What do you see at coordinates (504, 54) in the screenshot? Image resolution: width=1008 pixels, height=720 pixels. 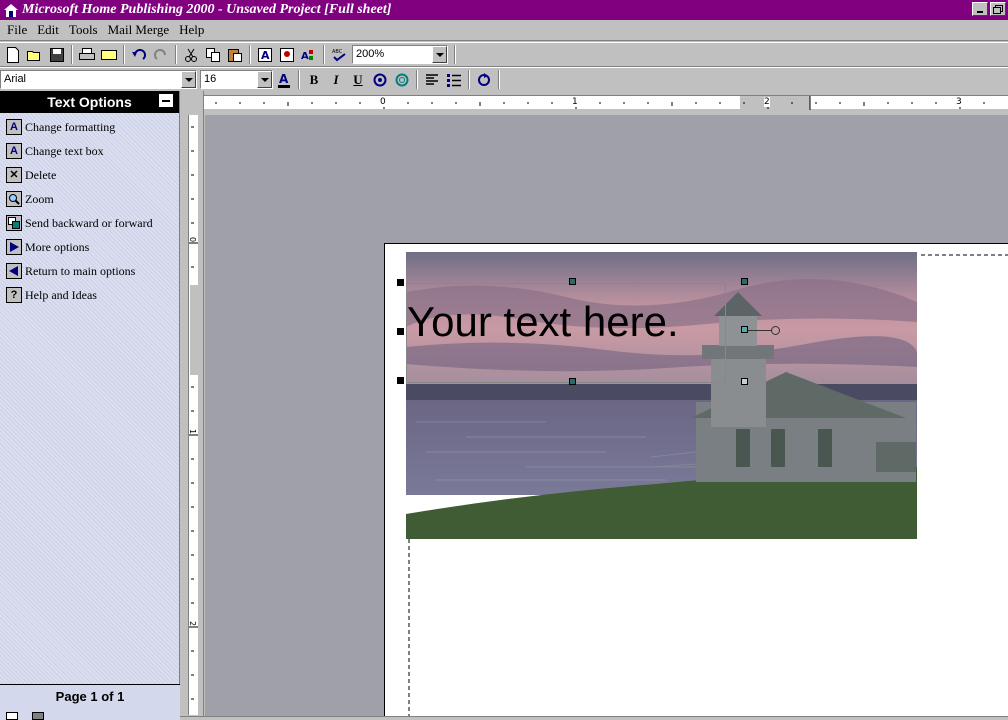 I see `standard-toolbar: A A ABC 200%` at bounding box center [504, 54].